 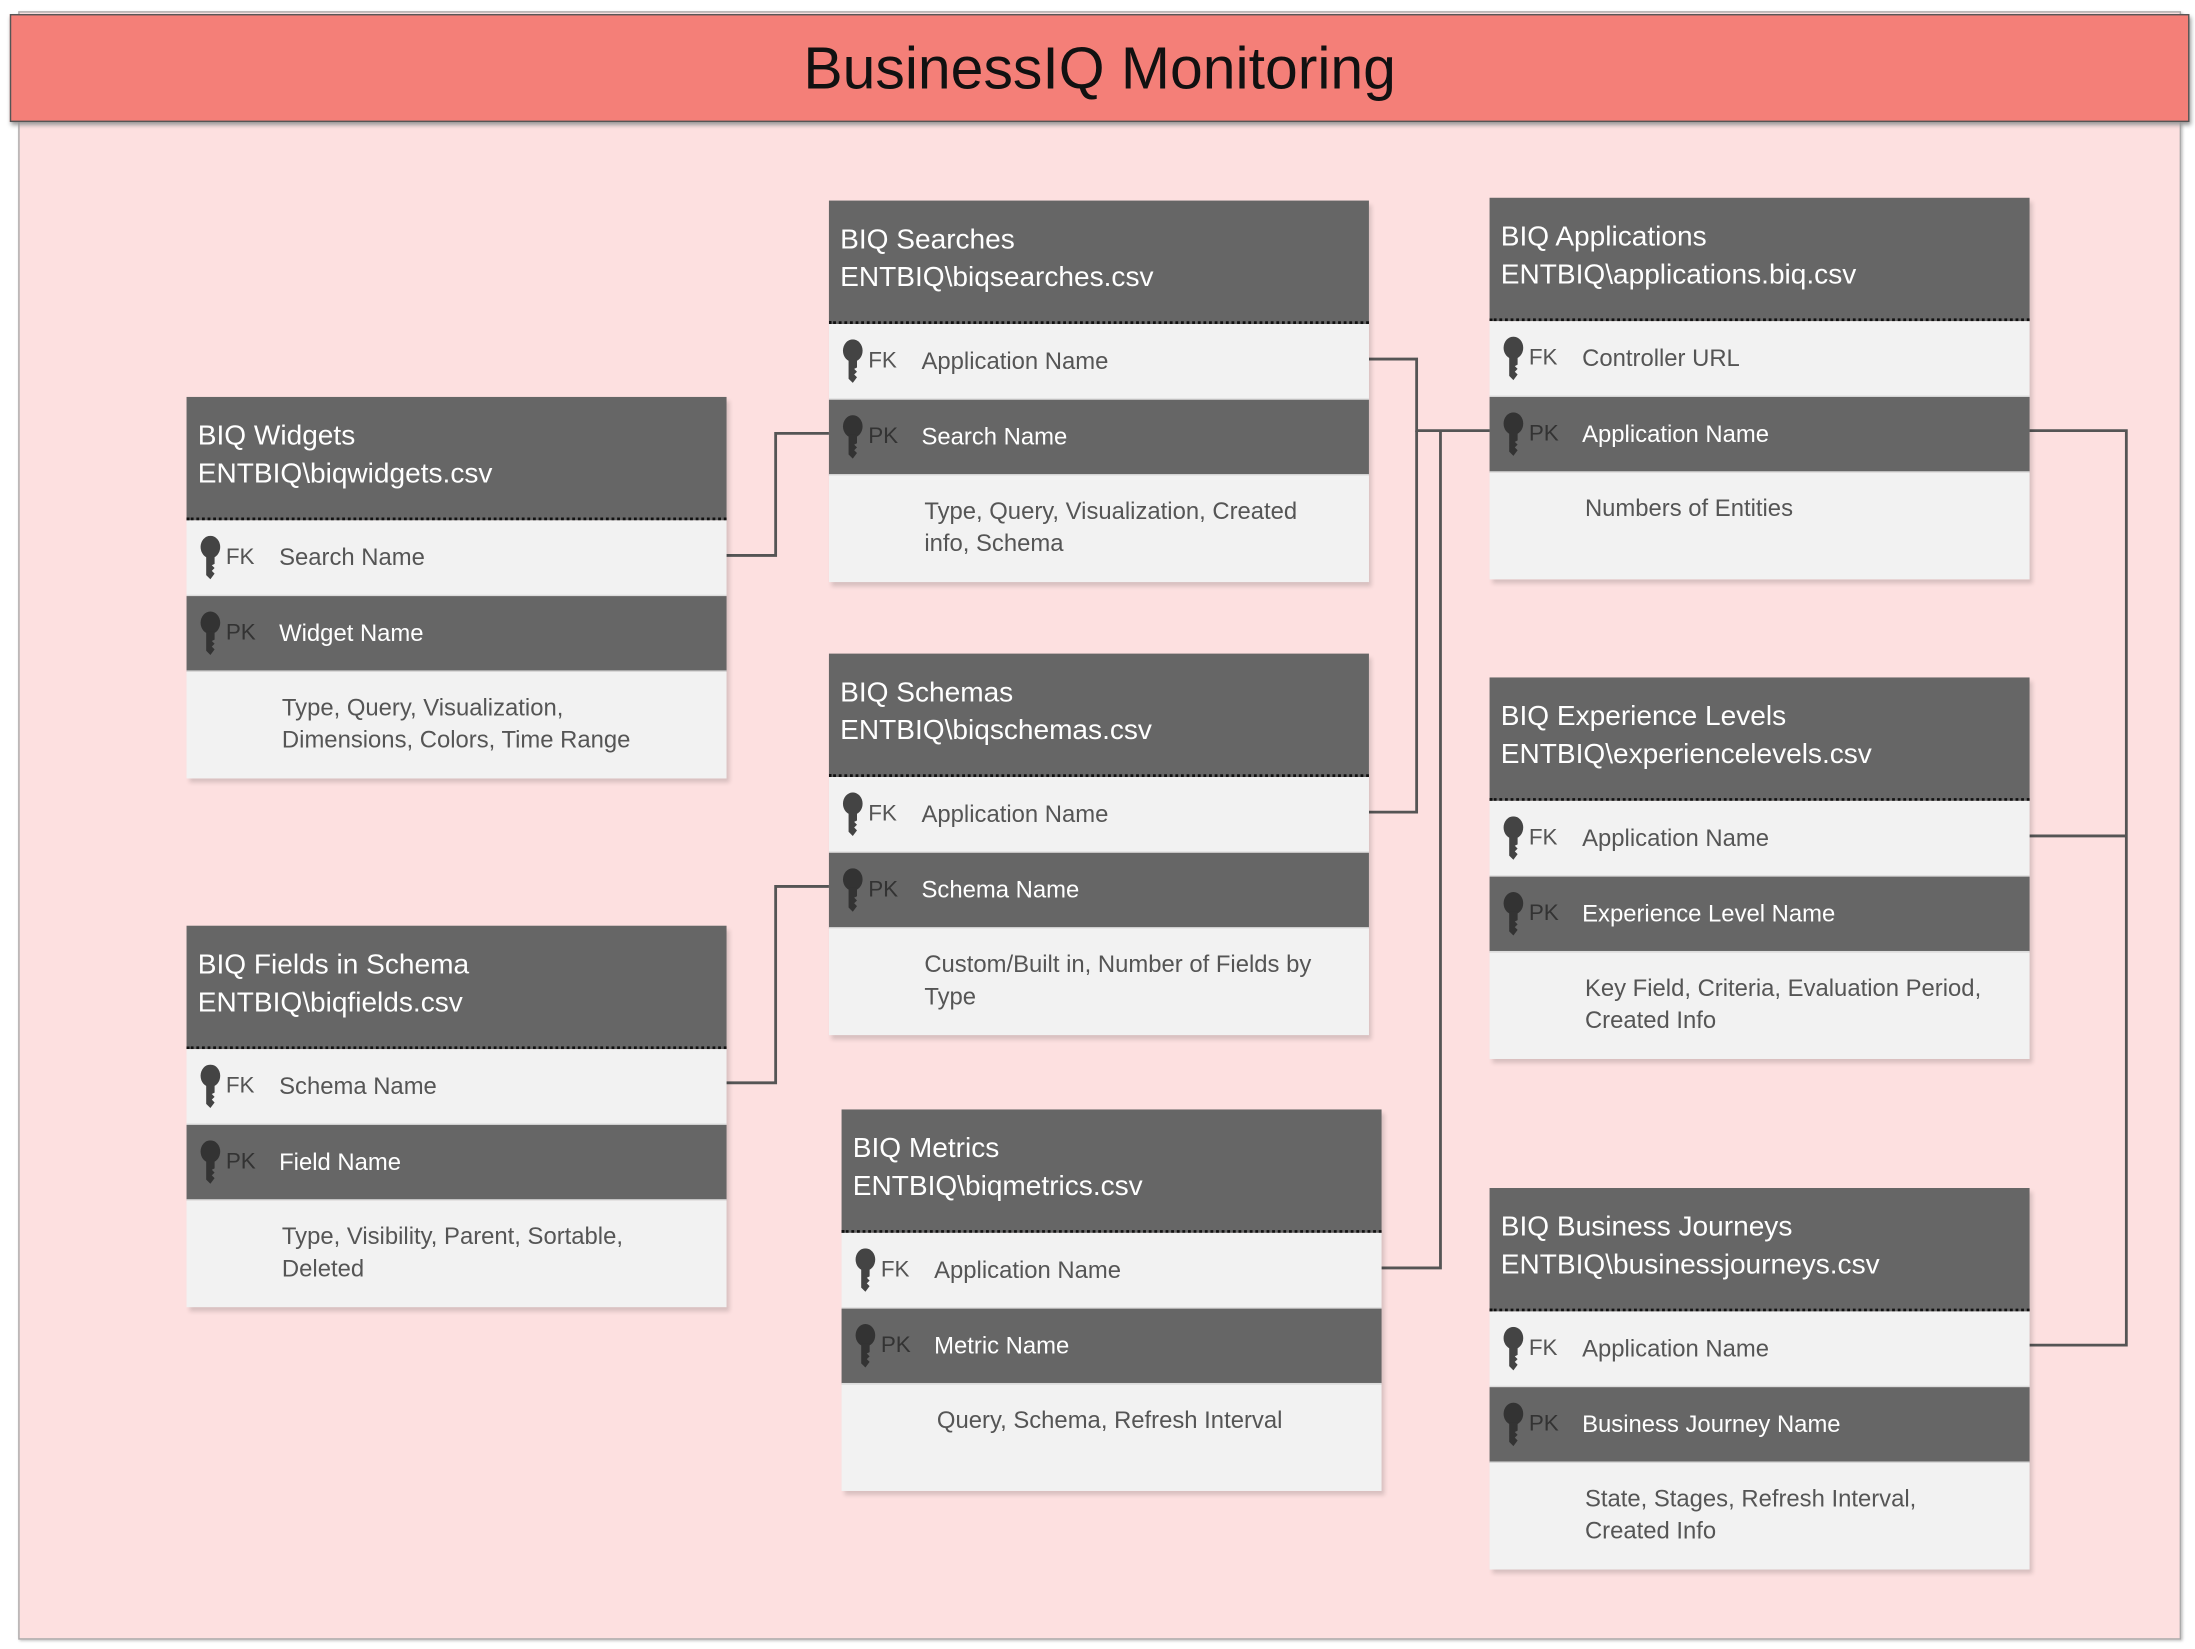 What do you see at coordinates (1759, 526) in the screenshot?
I see `attributes: Numbers of Entities` at bounding box center [1759, 526].